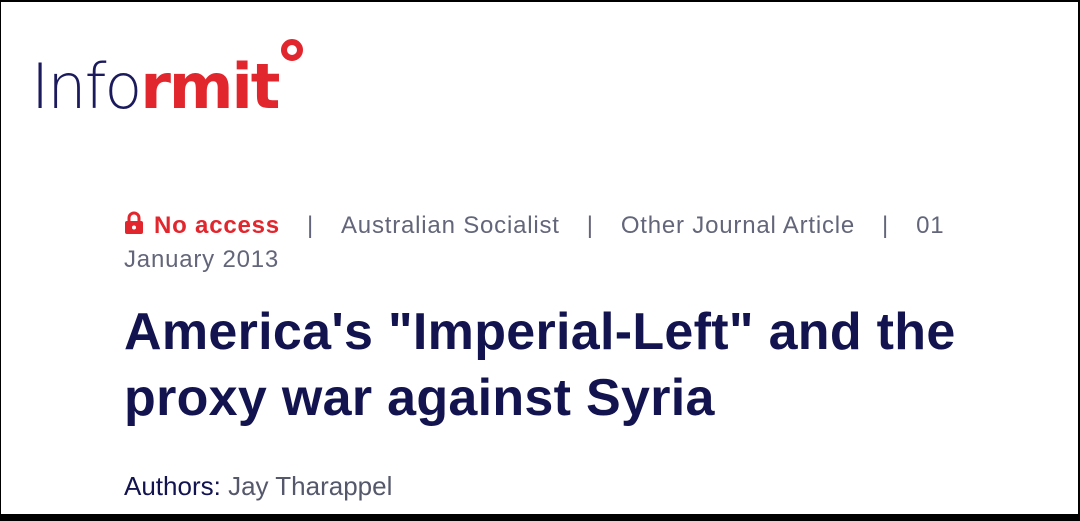  What do you see at coordinates (292, 50) in the screenshot?
I see `logo-ring-icon` at bounding box center [292, 50].